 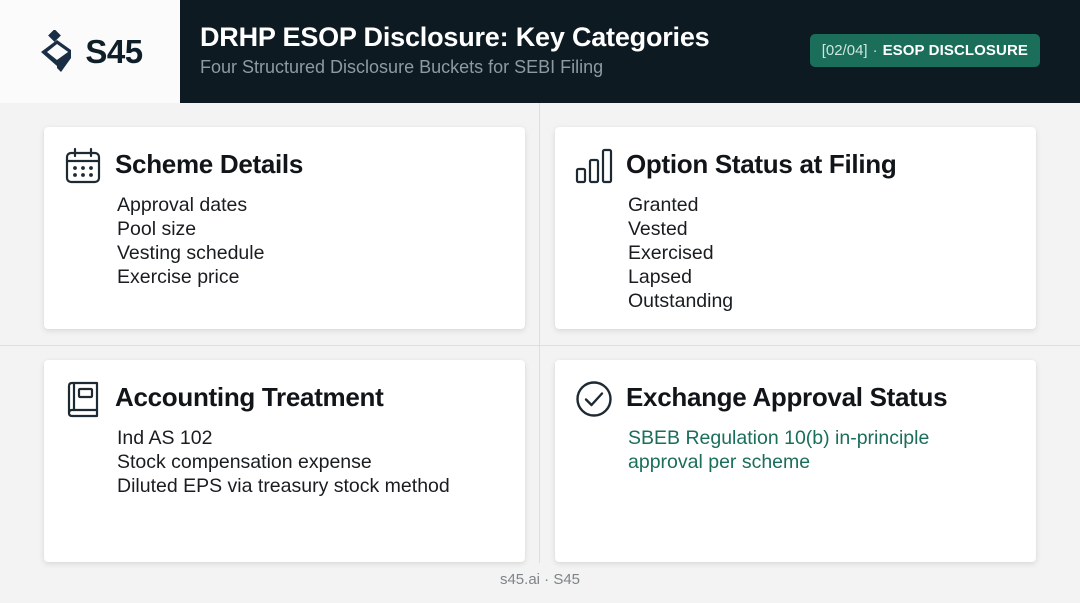 What do you see at coordinates (540, 579) in the screenshot?
I see `footer: s45.ai · S45` at bounding box center [540, 579].